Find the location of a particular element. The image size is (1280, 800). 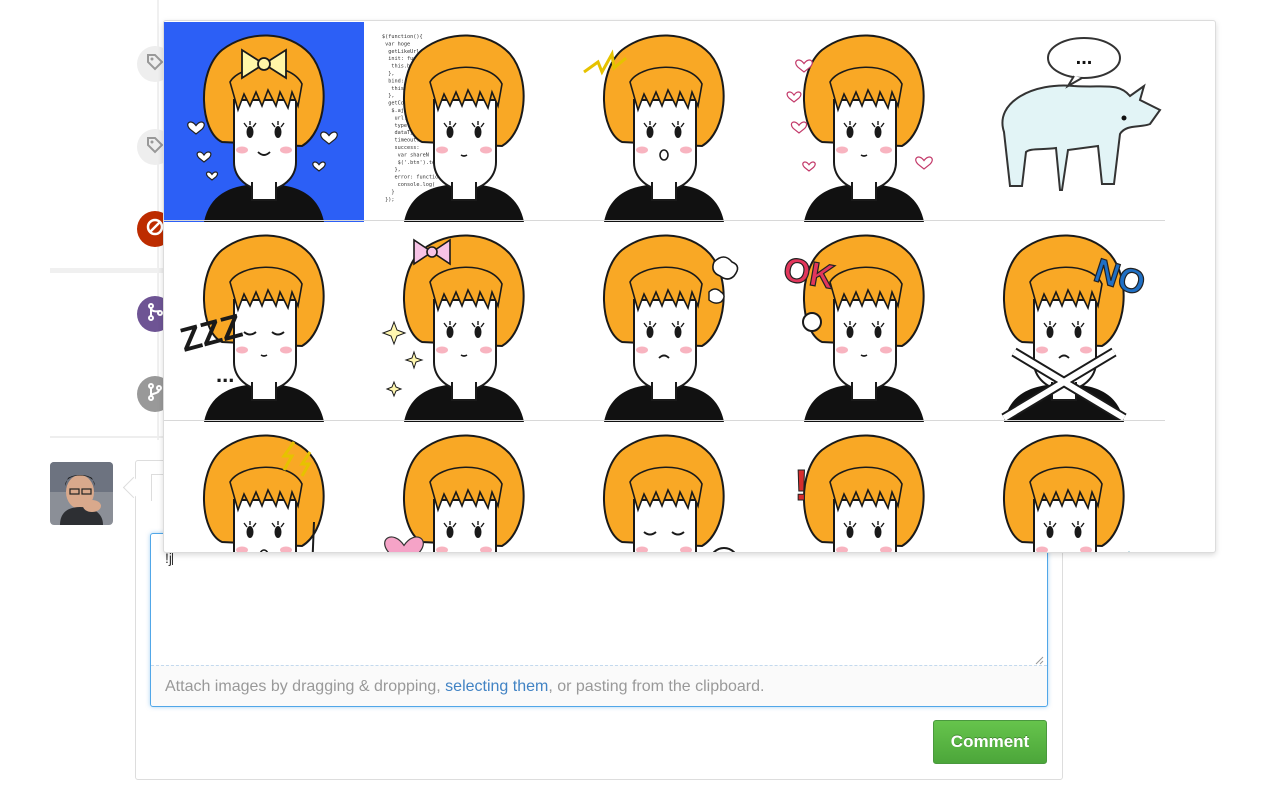

svg-text: timeout: is located at coordinates (400, 141).